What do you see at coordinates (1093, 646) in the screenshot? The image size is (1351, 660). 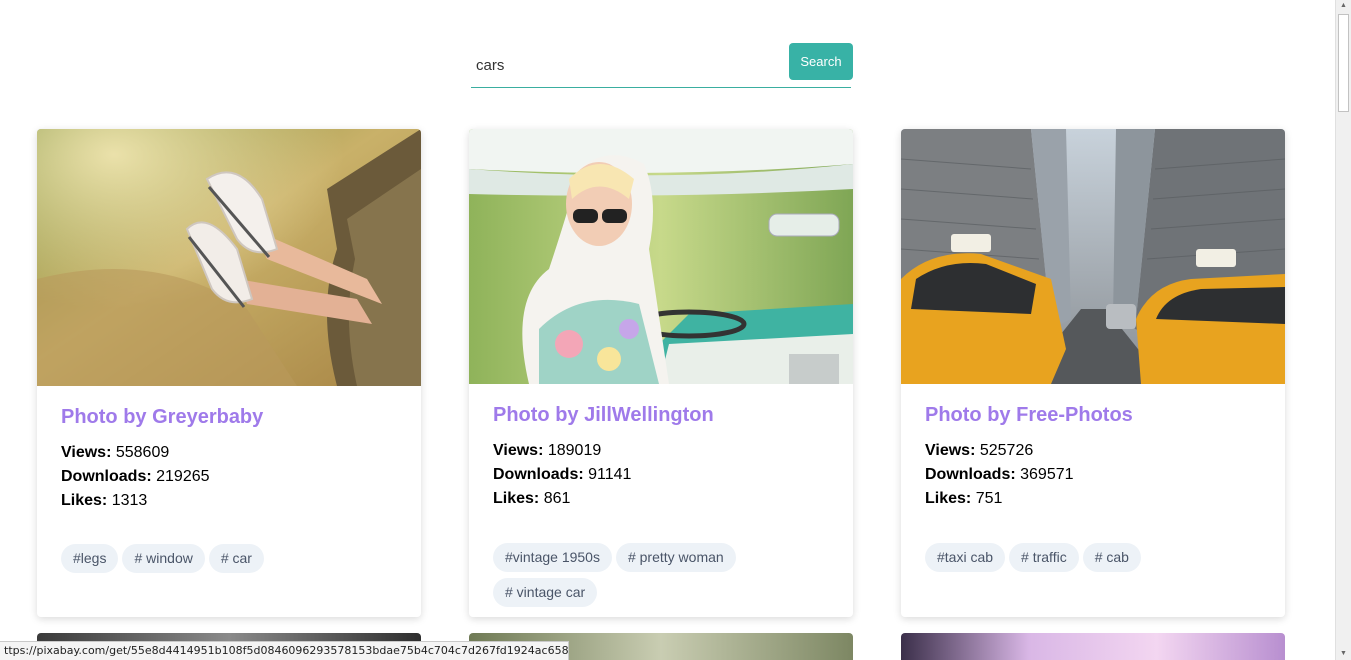 I see `next-card-image` at bounding box center [1093, 646].